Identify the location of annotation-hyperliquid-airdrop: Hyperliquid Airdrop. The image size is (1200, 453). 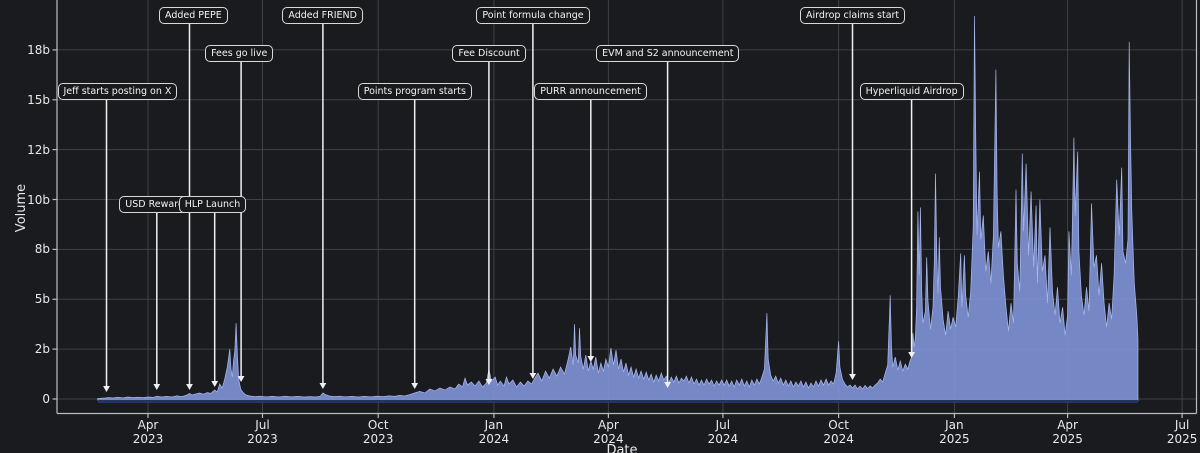
(911, 91).